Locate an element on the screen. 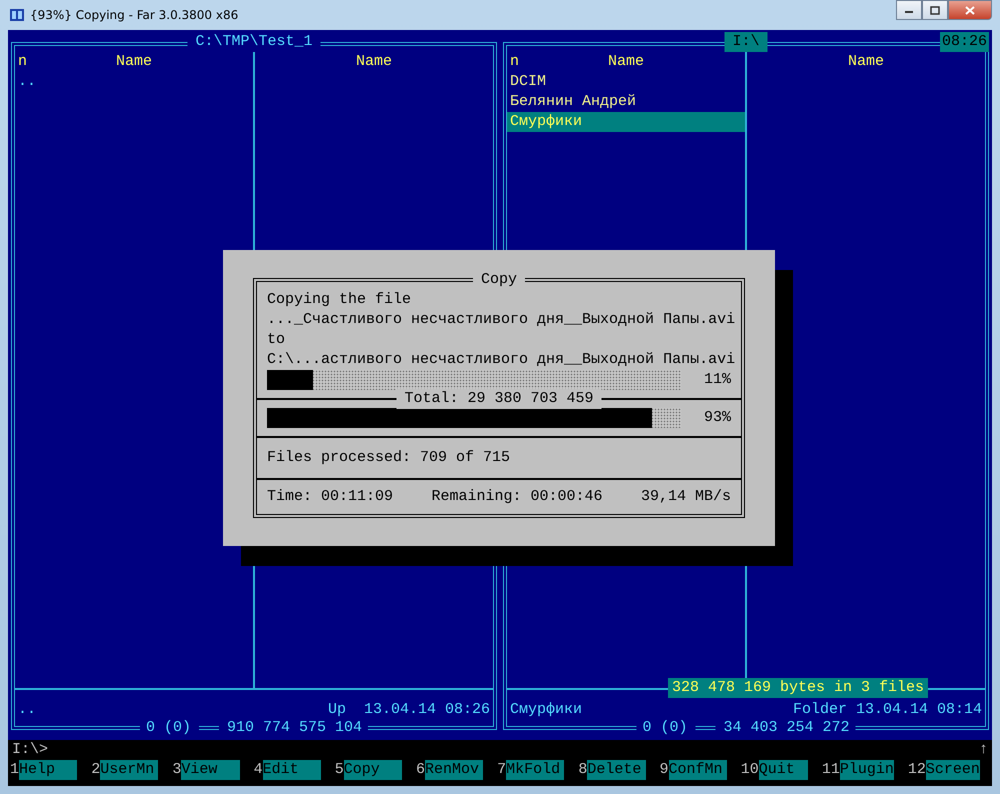 The width and height of the screenshot is (1000, 794). minimize-button is located at coordinates (909, 10).